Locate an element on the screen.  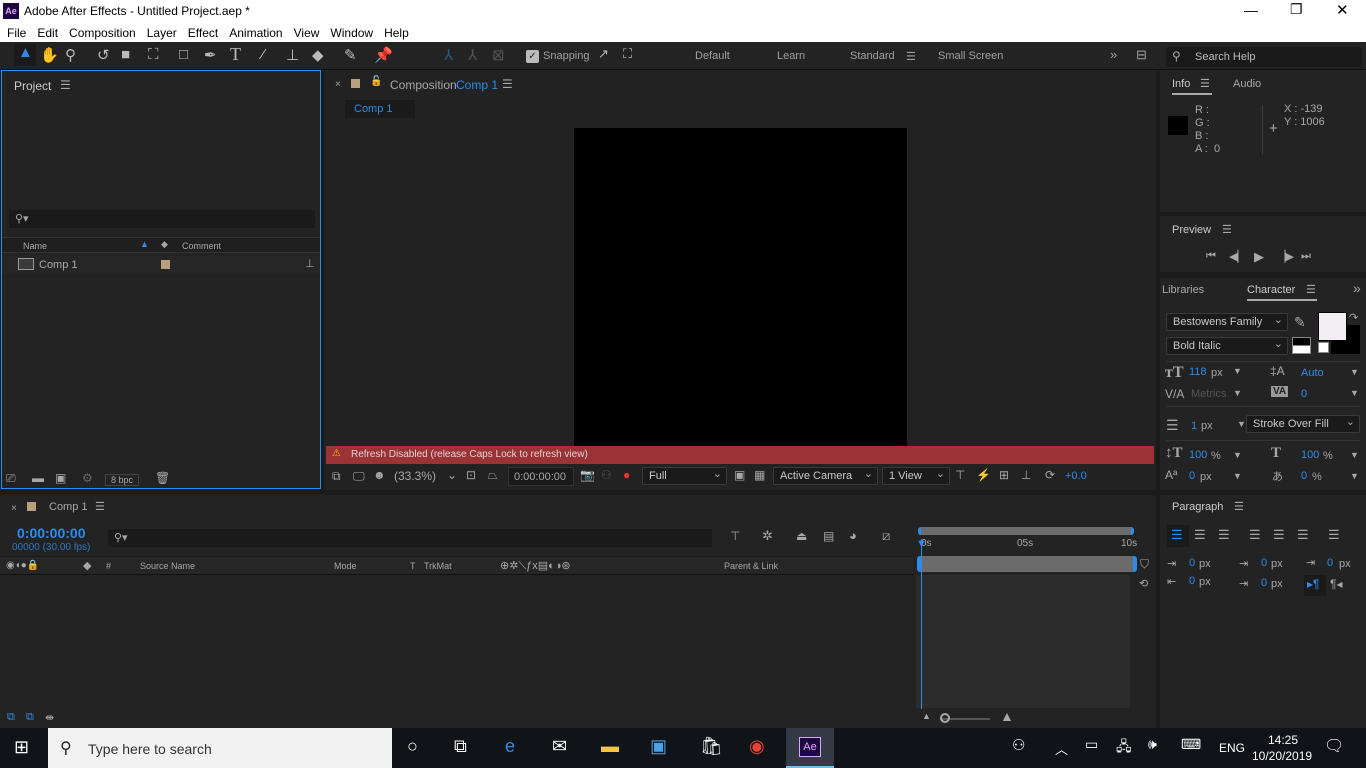
column-source-name: Source Name is located at coordinates (167, 566).